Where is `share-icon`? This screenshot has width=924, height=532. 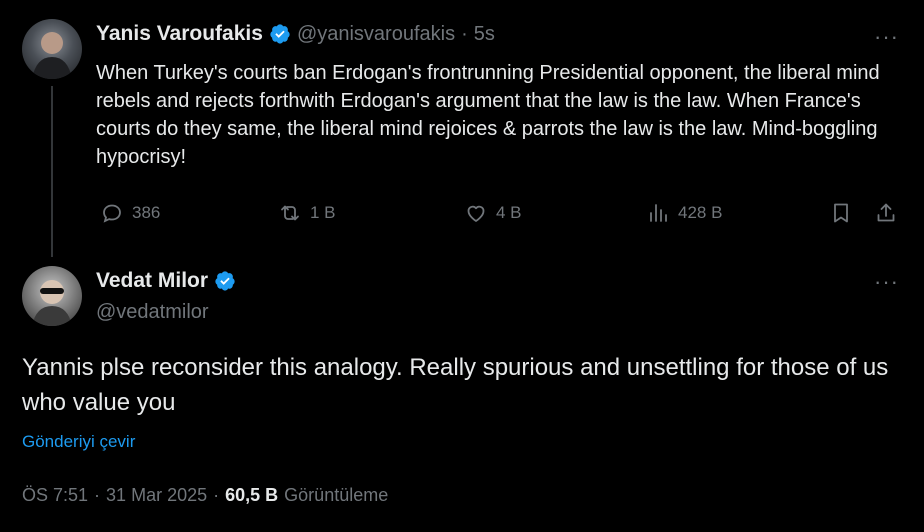 share-icon is located at coordinates (886, 212).